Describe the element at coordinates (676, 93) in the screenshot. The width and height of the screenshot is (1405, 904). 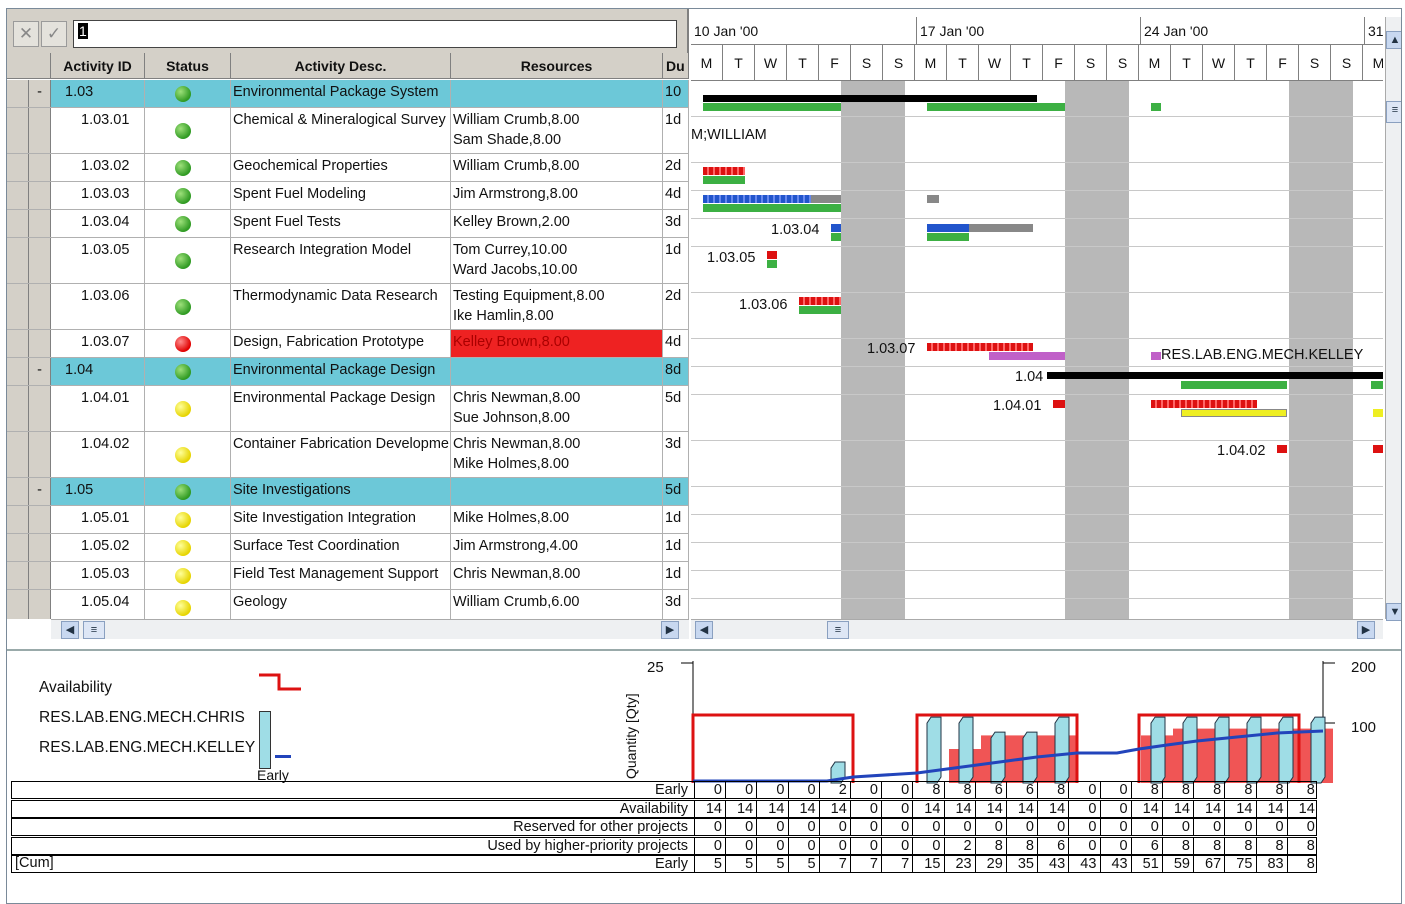
I see `duration-cell: 10` at that location.